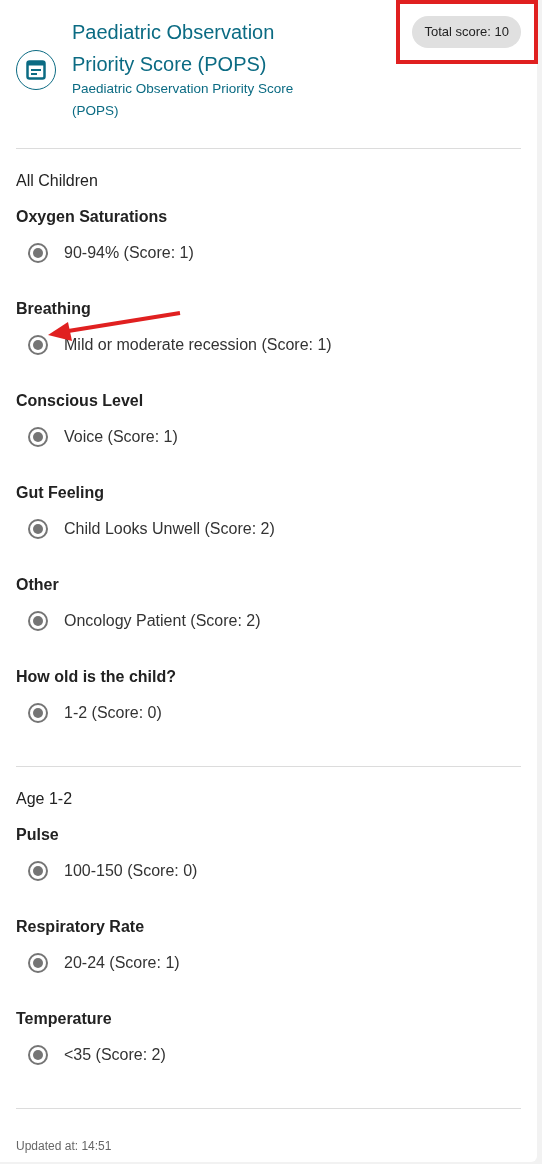 This screenshot has height=1164, width=542. I want to click on option-label: <35 (Score: 2), so click(115, 1055).